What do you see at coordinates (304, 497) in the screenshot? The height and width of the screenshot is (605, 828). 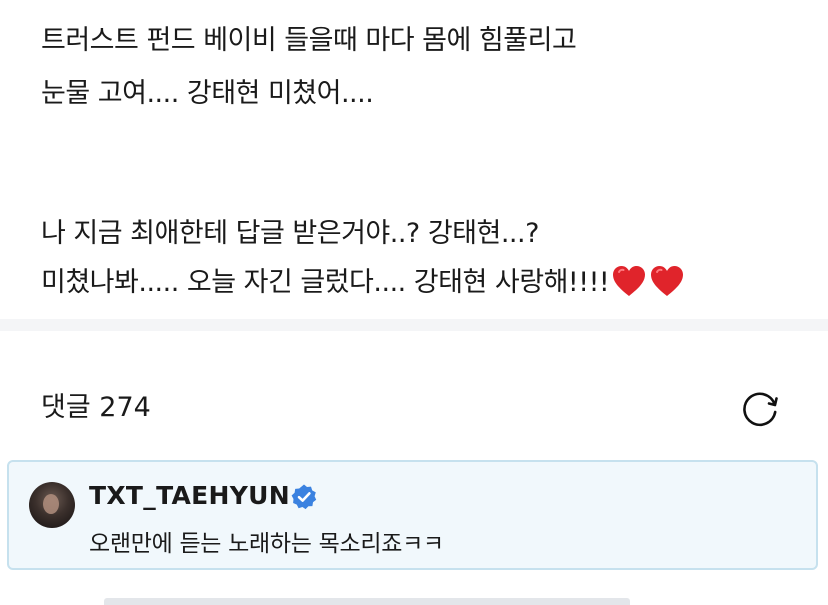 I see `verified-badge-icon` at bounding box center [304, 497].